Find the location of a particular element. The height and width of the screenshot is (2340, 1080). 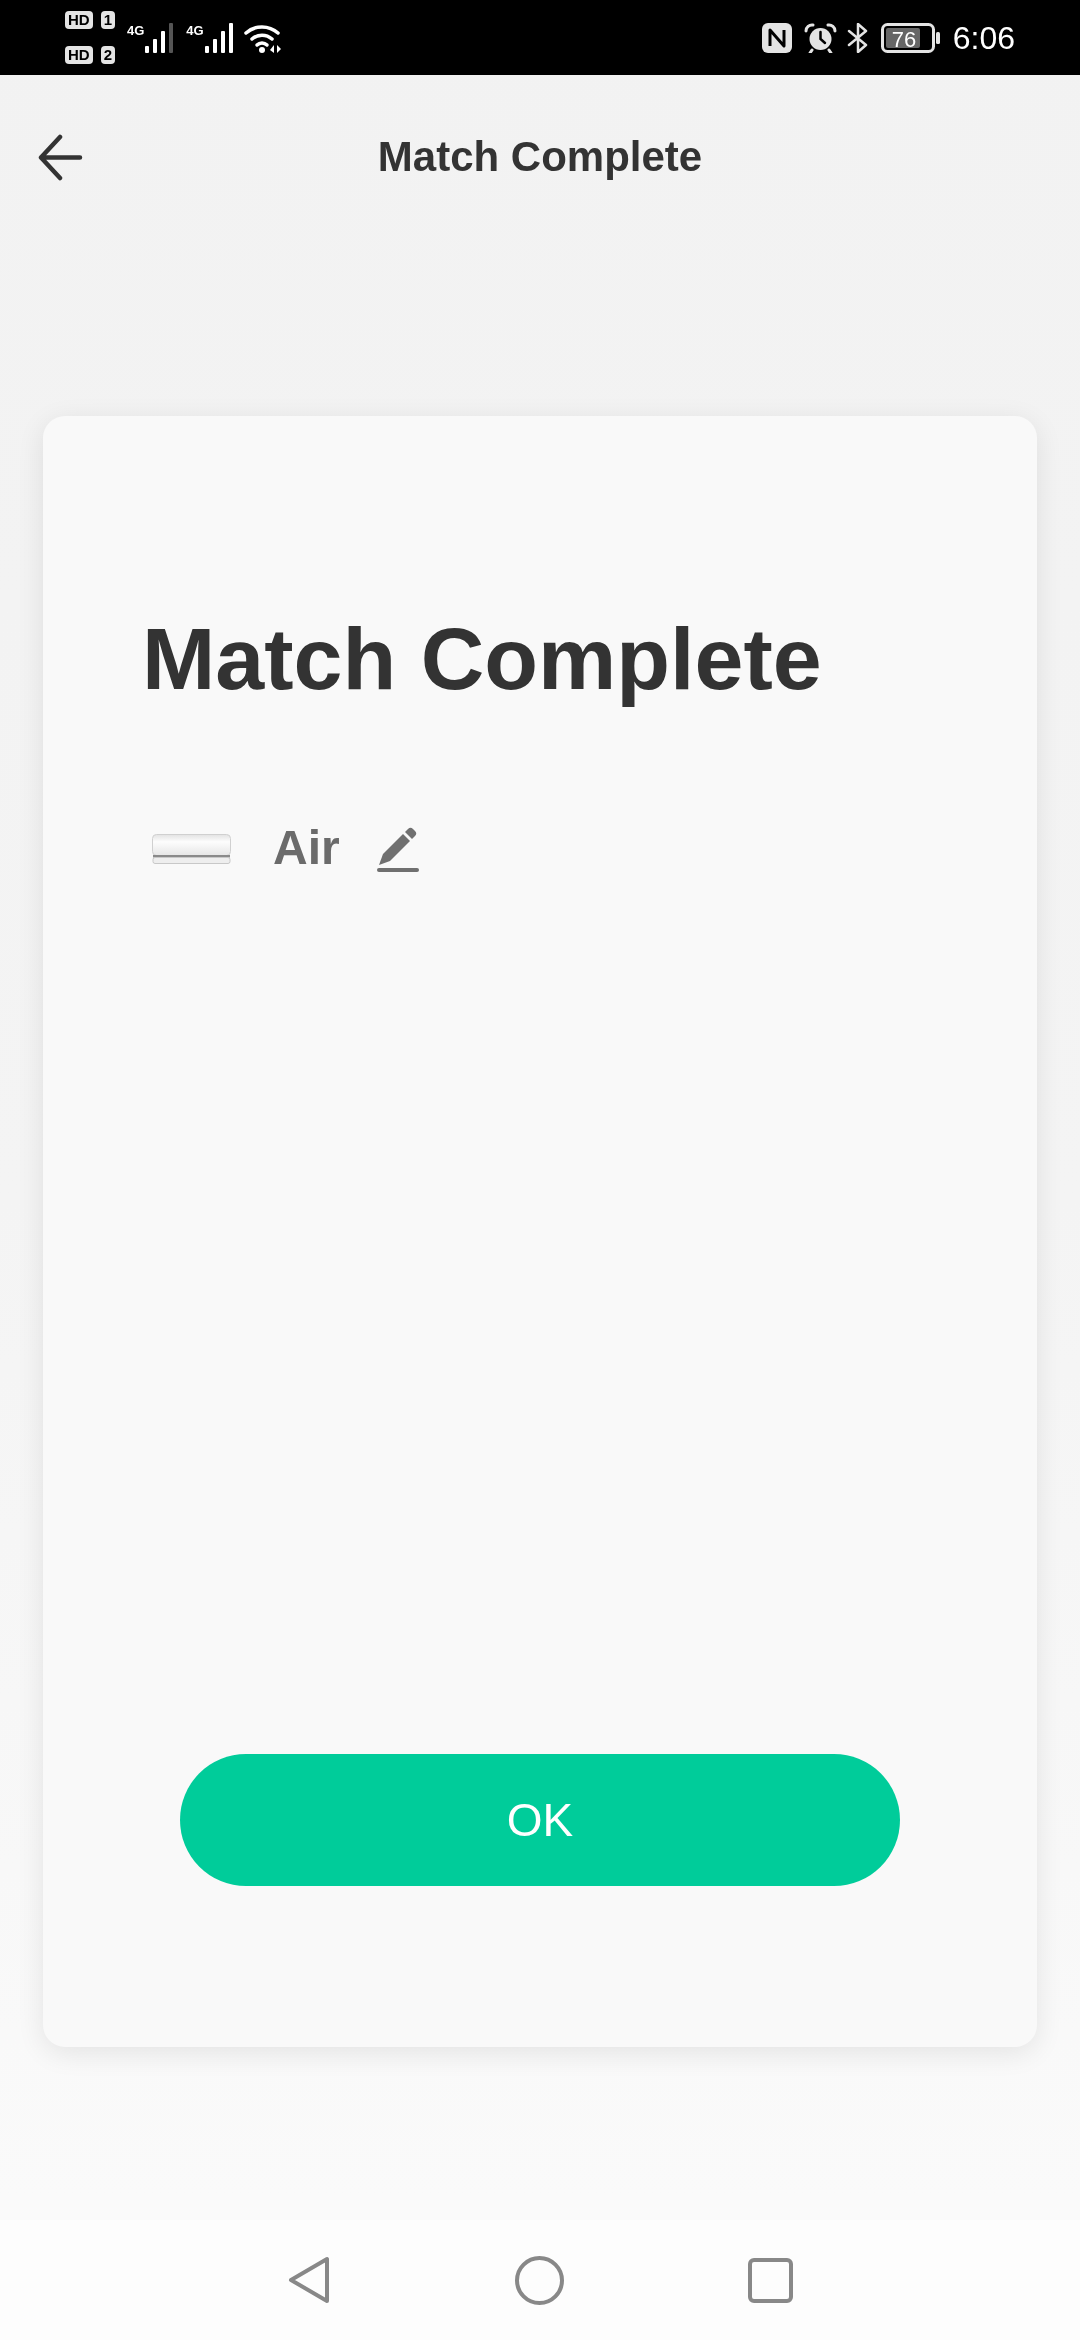

device-name: Air is located at coordinates (306, 848).